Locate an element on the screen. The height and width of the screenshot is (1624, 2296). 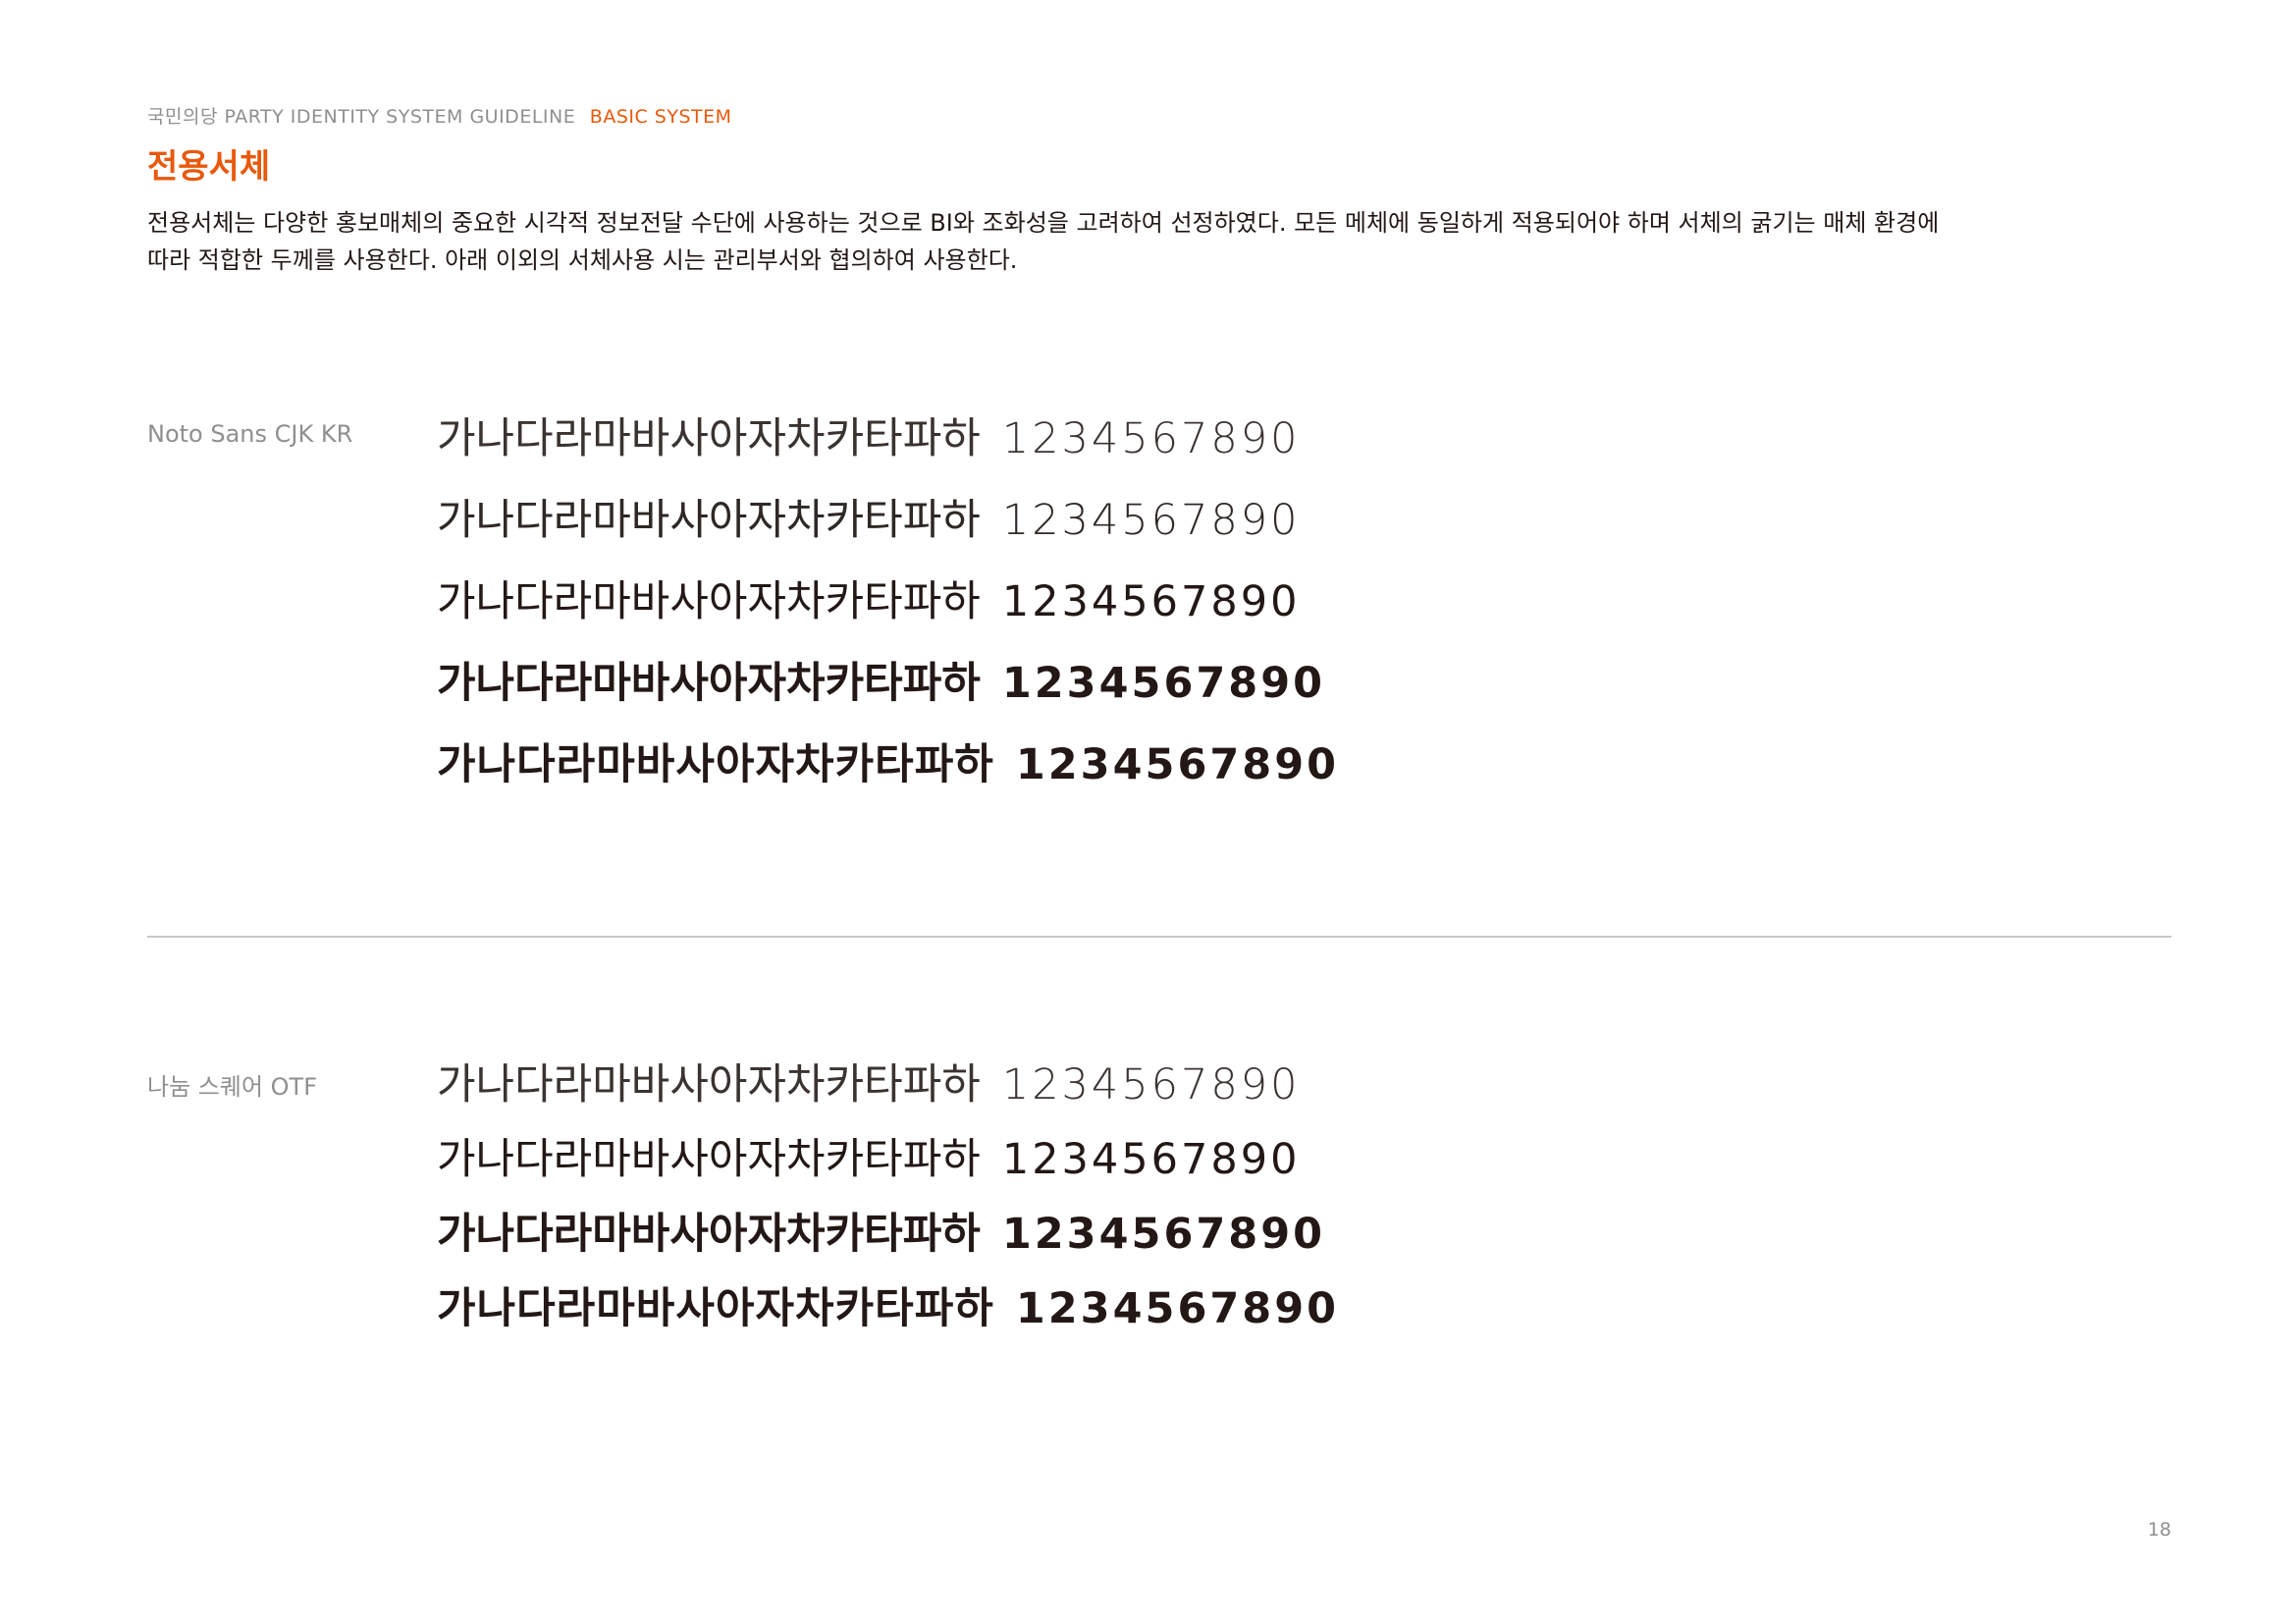
font-name-label: Noto Sans CJK KR is located at coordinates (250, 434).